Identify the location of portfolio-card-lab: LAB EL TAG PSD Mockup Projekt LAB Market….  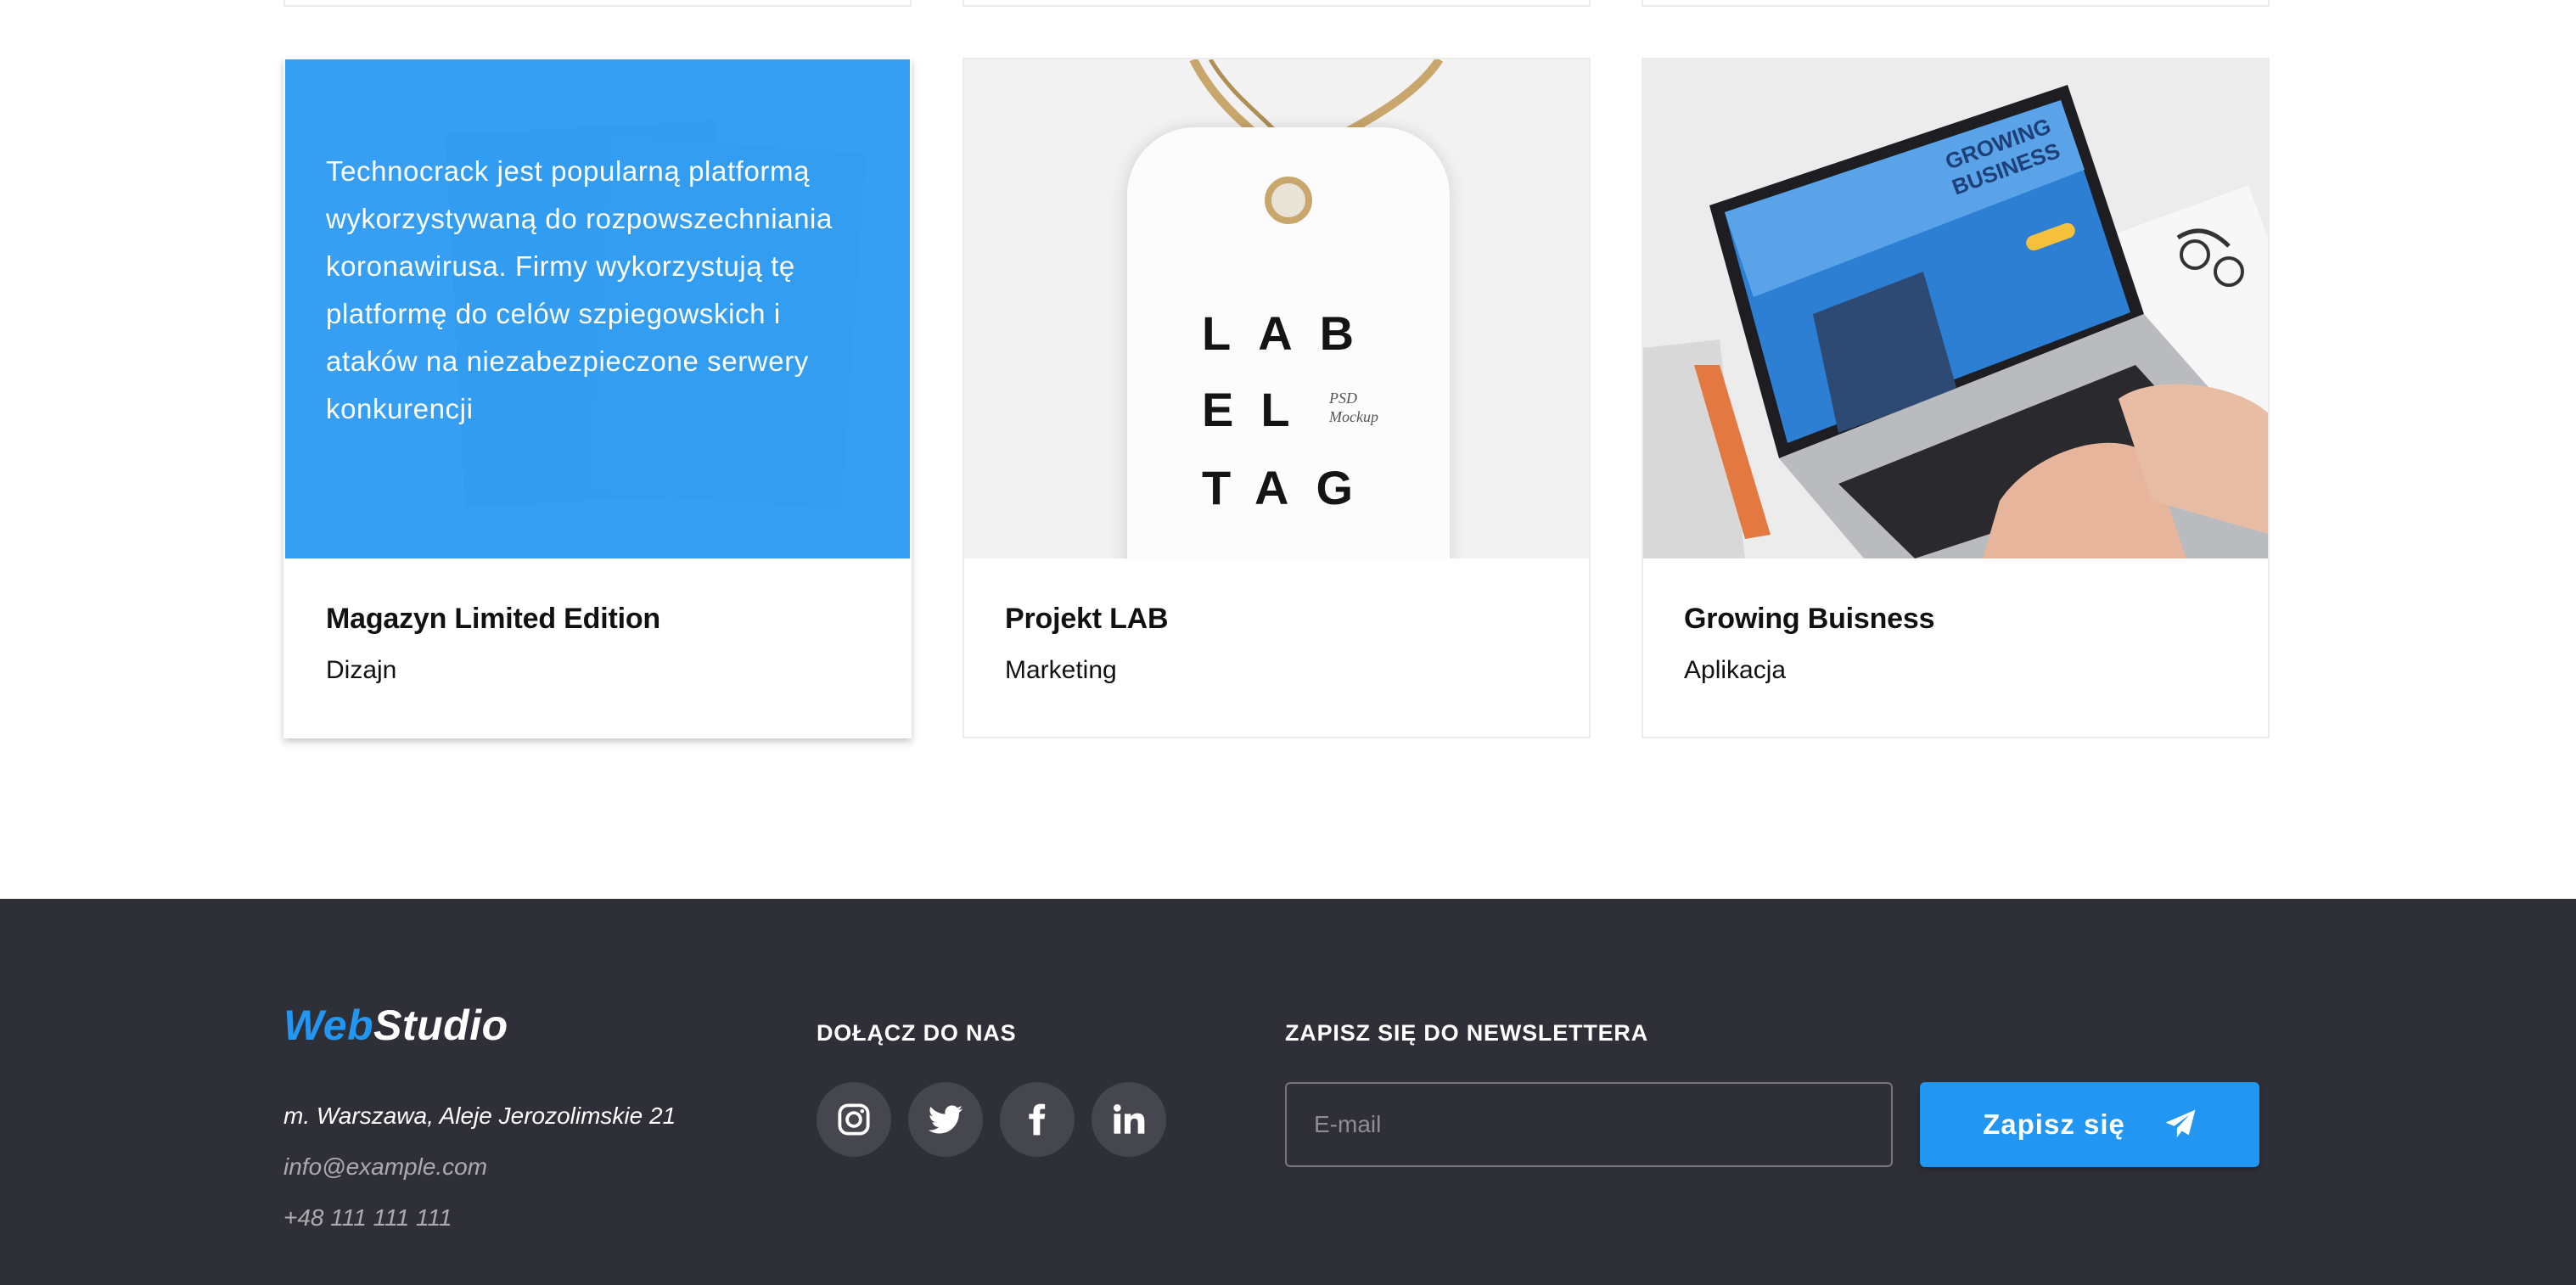
(1276, 398).